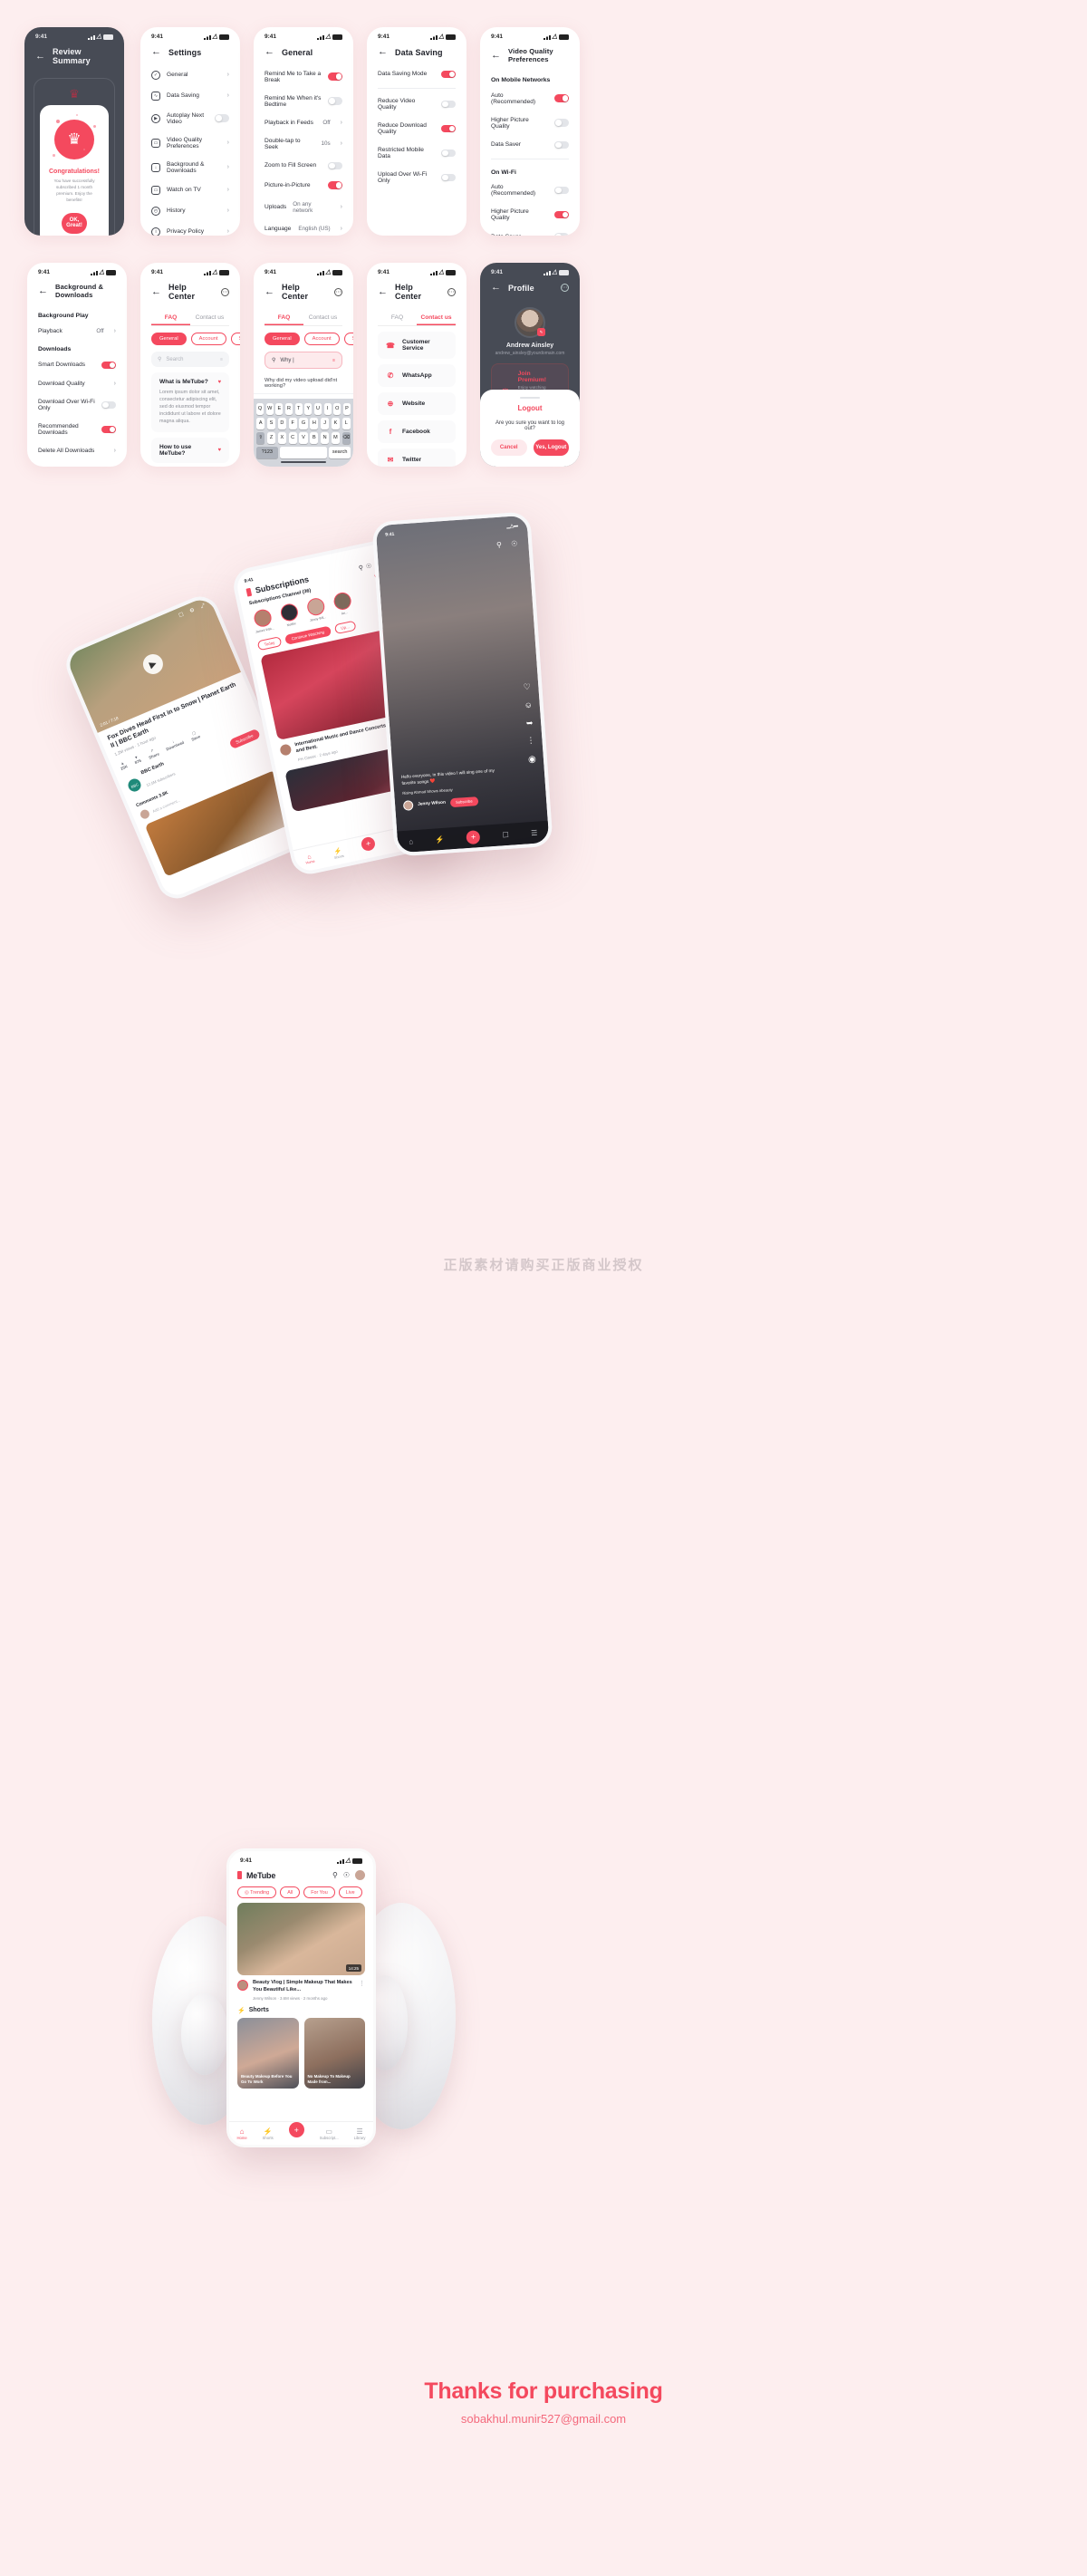 Image resolution: width=1087 pixels, height=2576 pixels. Describe the element at coordinates (440, 839) in the screenshot. I see `nav-shorts-icon: ⚡` at that location.